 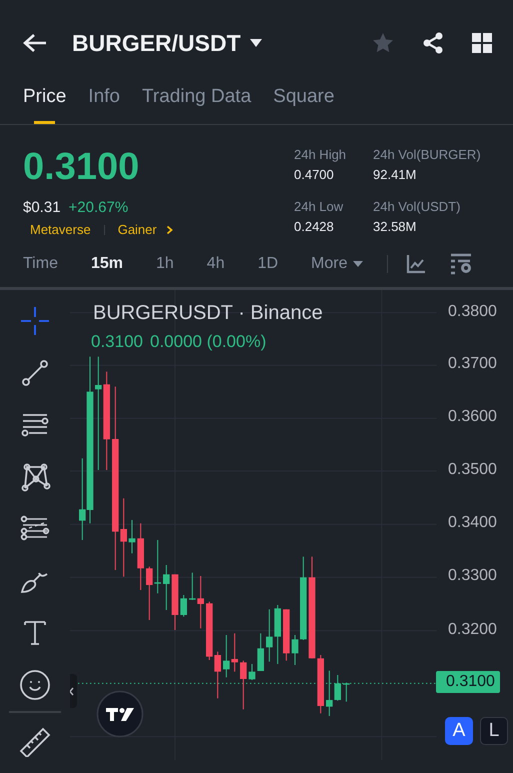 What do you see at coordinates (472, 311) in the screenshot?
I see `axis-label: 0.3800` at bounding box center [472, 311].